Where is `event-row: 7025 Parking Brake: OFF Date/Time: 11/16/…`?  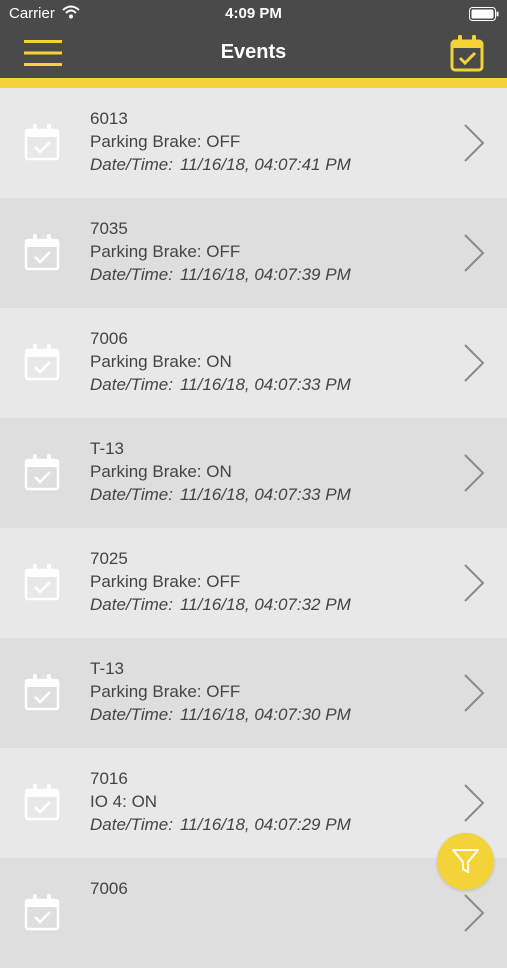
event-row: 7025 Parking Brake: OFF Date/Time: 11/16/… is located at coordinates (253, 583).